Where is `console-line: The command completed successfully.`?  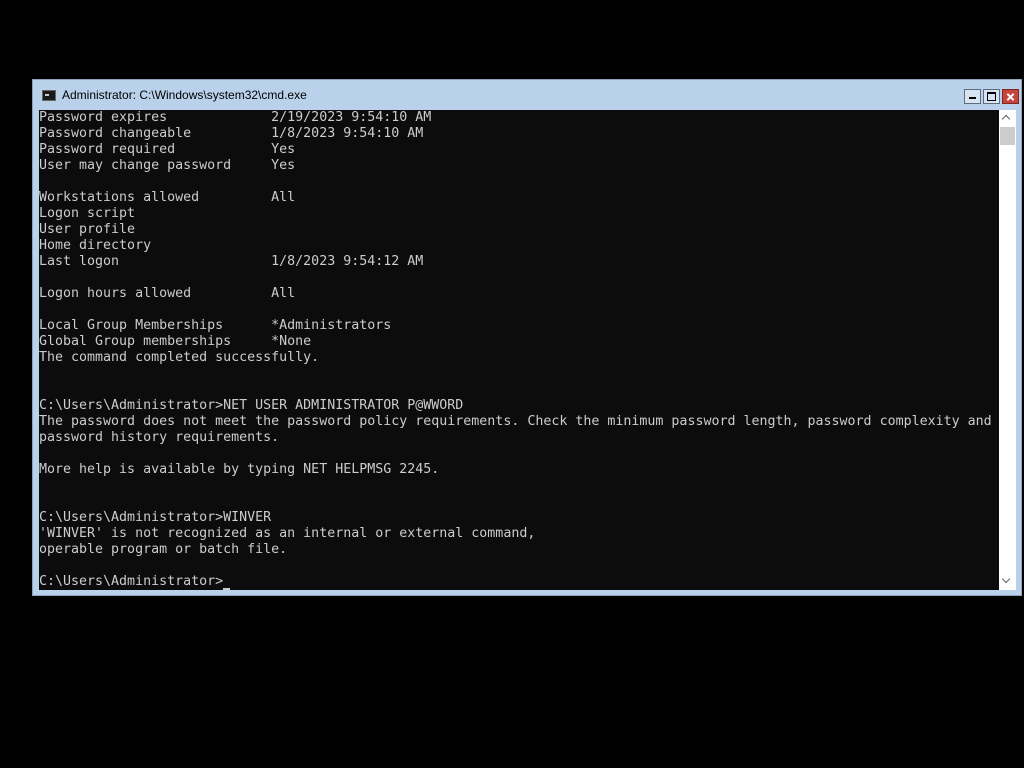 console-line: The command completed successfully. is located at coordinates (179, 357).